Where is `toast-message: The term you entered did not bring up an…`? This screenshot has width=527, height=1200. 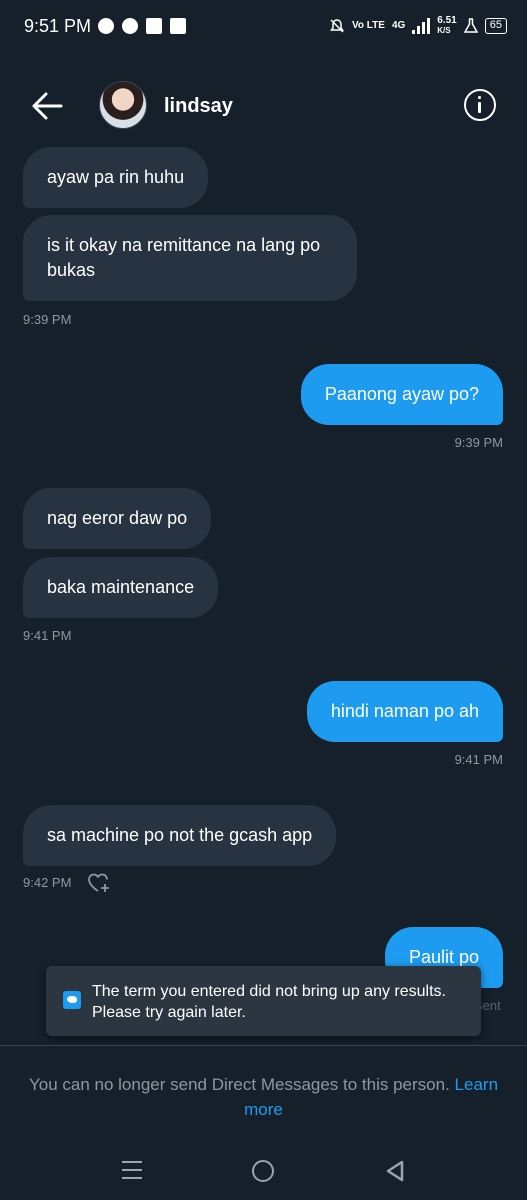 toast-message: The term you entered did not bring up an… is located at coordinates (269, 1002).